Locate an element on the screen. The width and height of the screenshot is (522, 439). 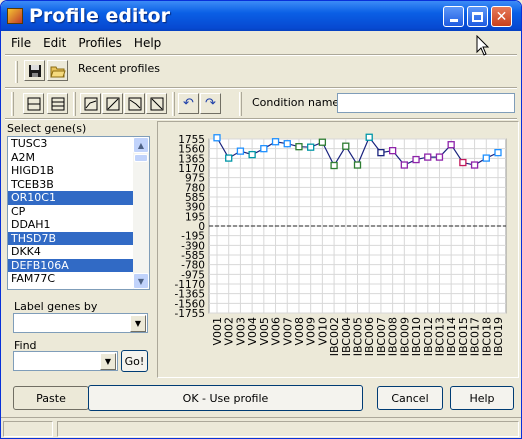
y-tick-label: -1755 is located at coordinates (189, 314).